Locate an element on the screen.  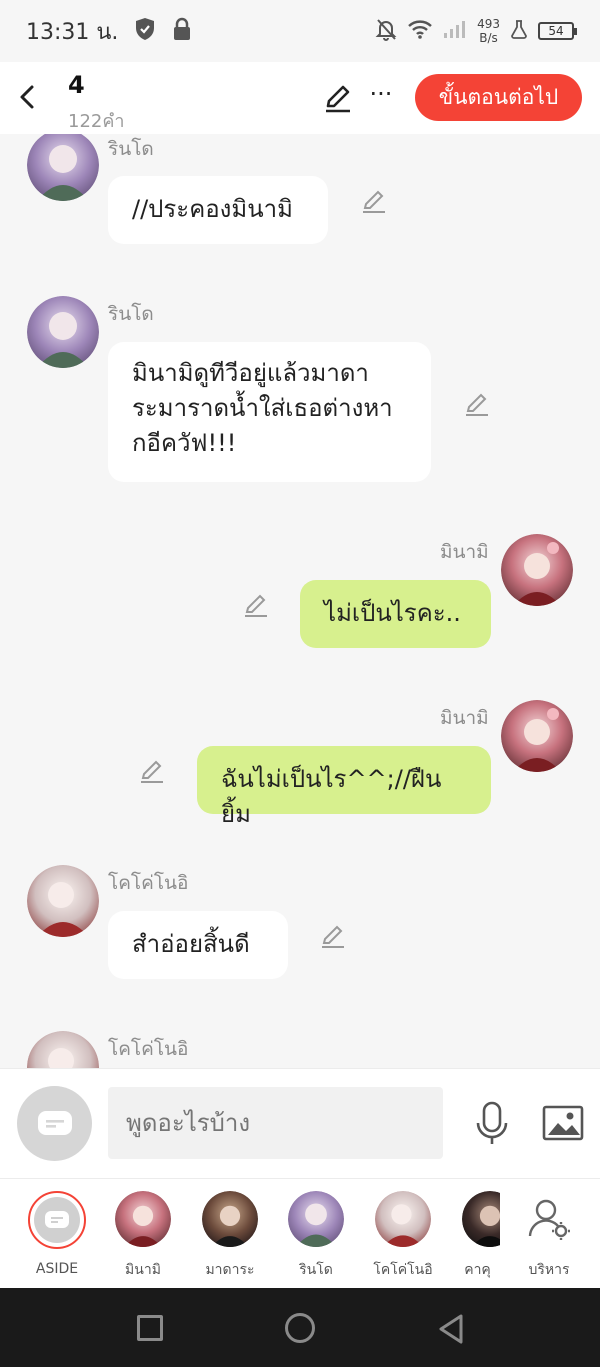
shield-icon is located at coordinates (145, 31).